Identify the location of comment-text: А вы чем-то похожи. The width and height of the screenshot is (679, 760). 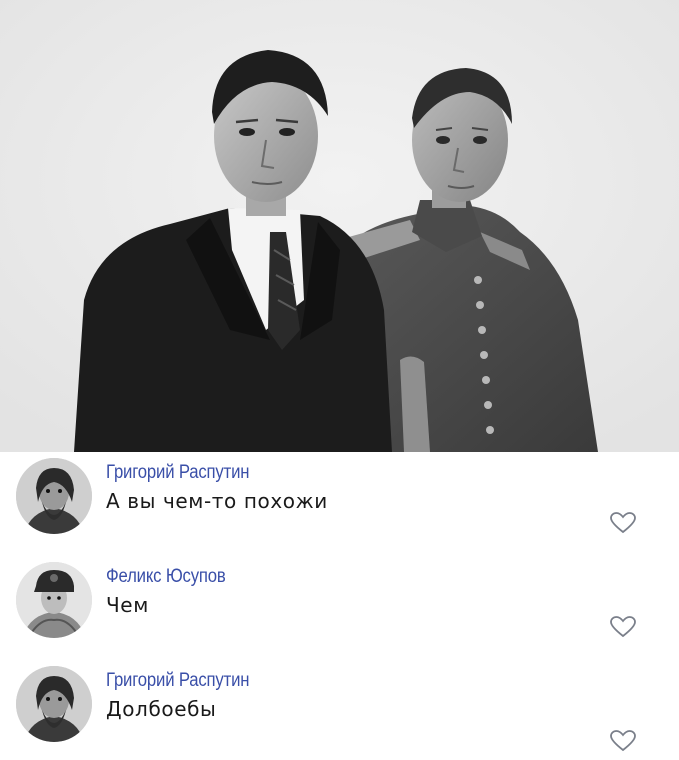
(217, 501).